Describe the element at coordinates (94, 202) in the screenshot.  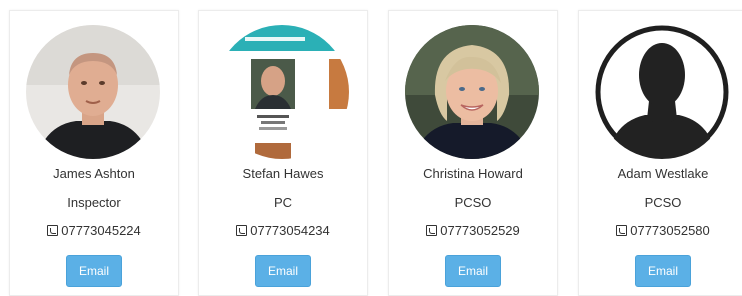
I see `member-role: Inspector` at that location.